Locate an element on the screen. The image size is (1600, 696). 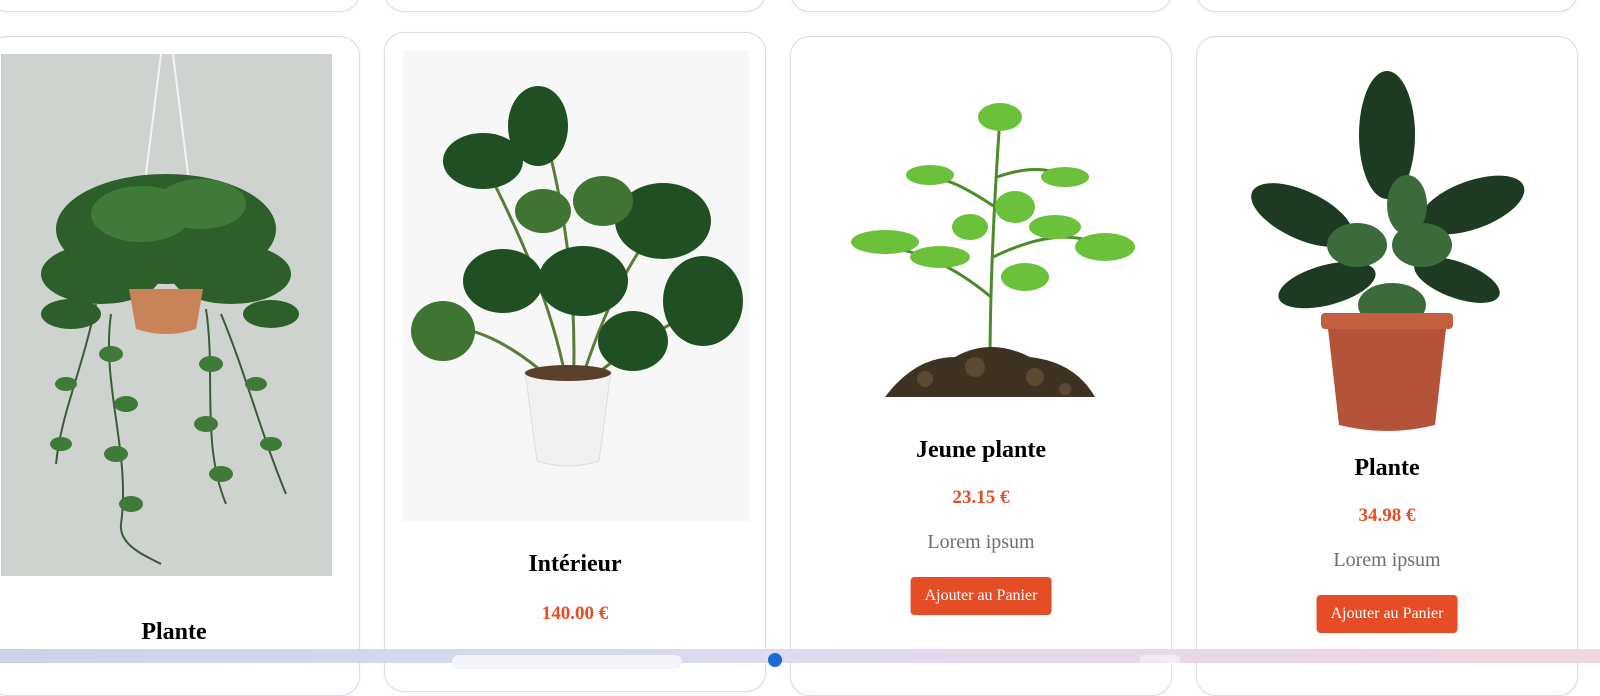
taskbar is located at coordinates (800, 659).